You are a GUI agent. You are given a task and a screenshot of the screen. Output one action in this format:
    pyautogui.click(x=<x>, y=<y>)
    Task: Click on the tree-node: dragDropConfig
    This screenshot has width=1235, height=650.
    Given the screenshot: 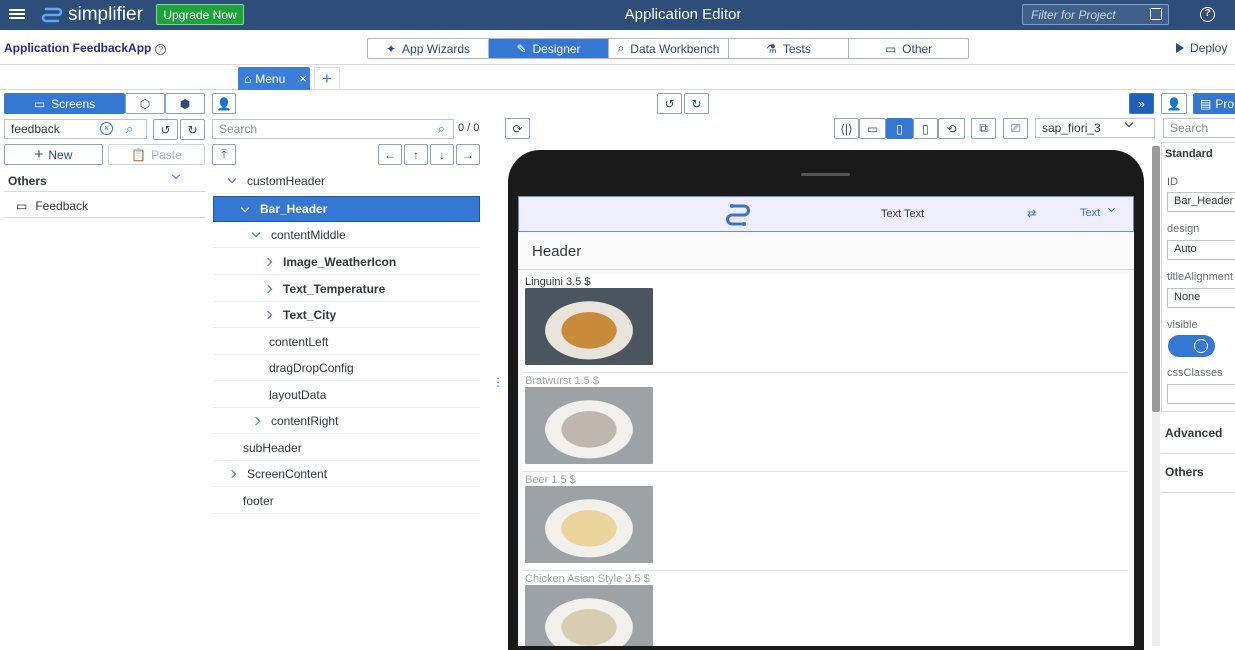 What is the action you would take?
    pyautogui.click(x=346, y=368)
    